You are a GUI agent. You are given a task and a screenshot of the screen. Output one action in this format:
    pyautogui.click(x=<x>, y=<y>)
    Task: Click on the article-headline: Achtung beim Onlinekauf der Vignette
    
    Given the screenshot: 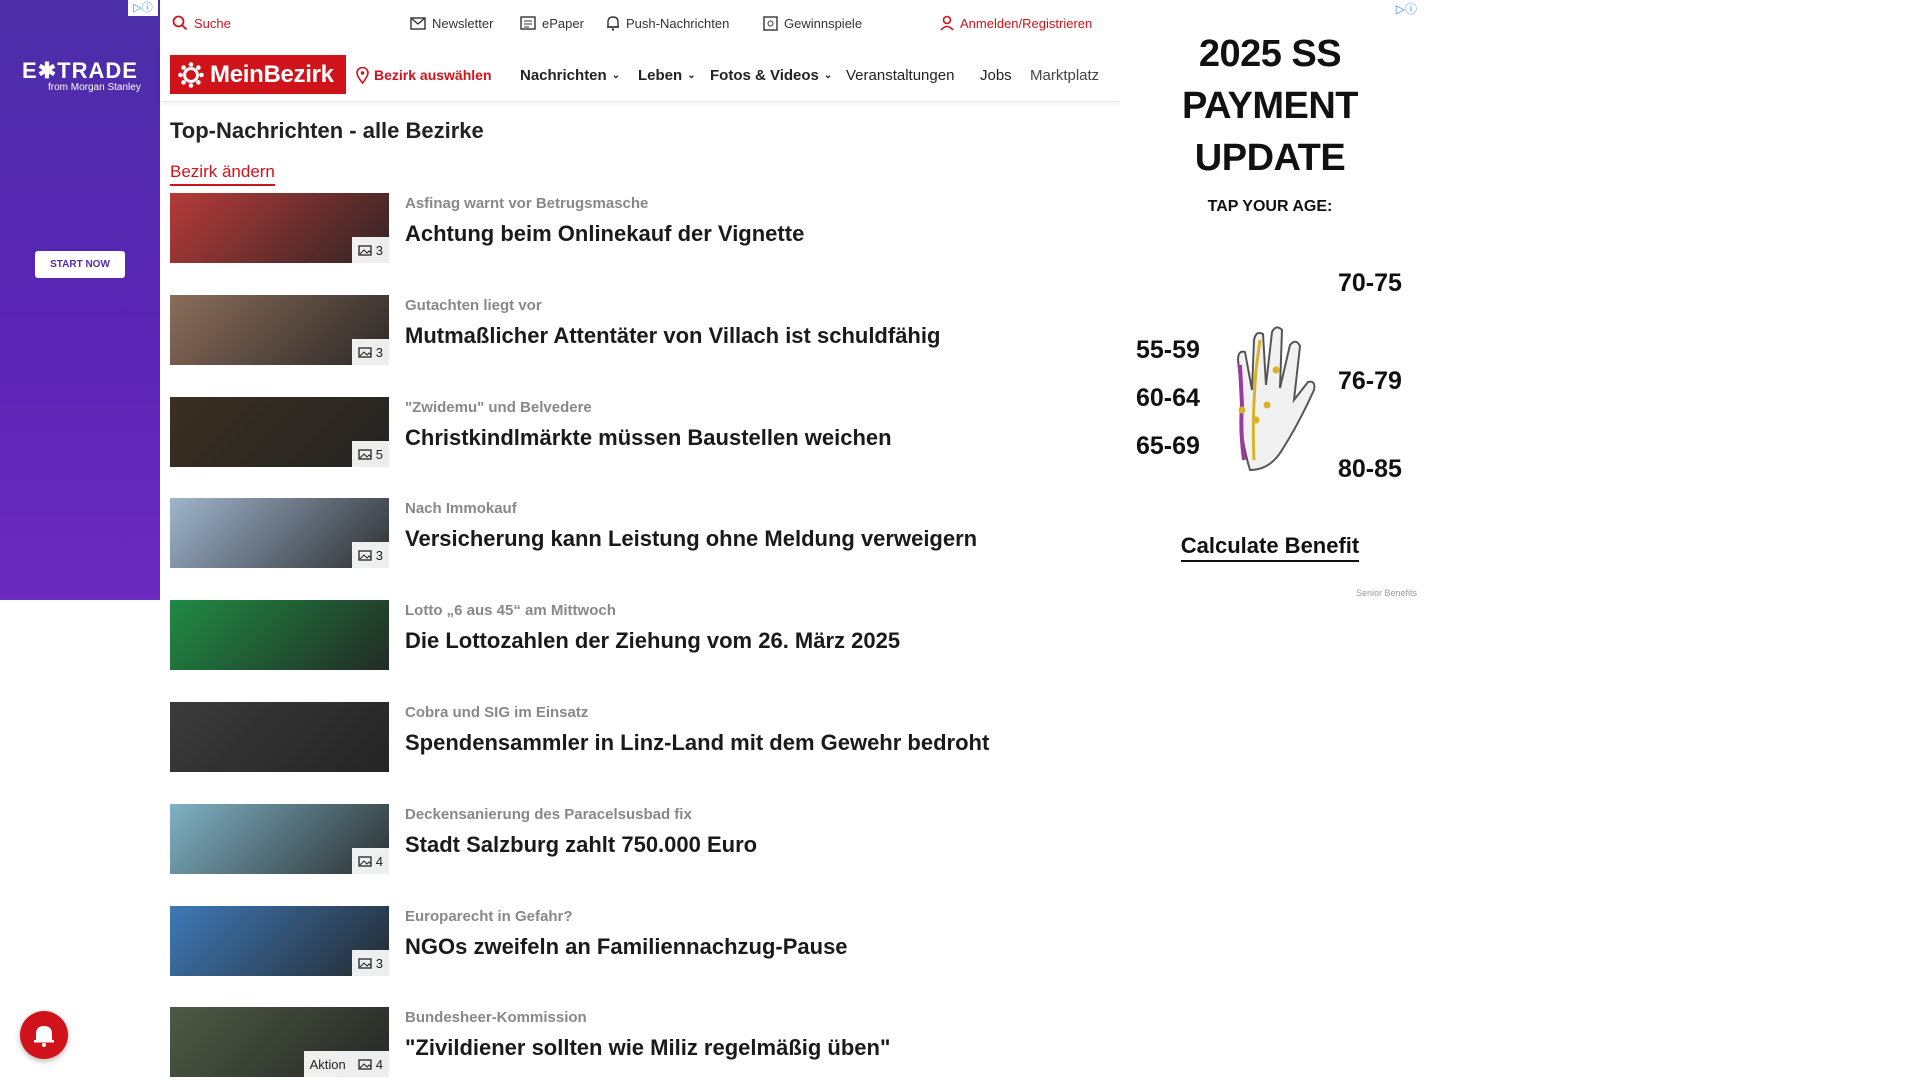 What is the action you would take?
    pyautogui.click(x=604, y=234)
    